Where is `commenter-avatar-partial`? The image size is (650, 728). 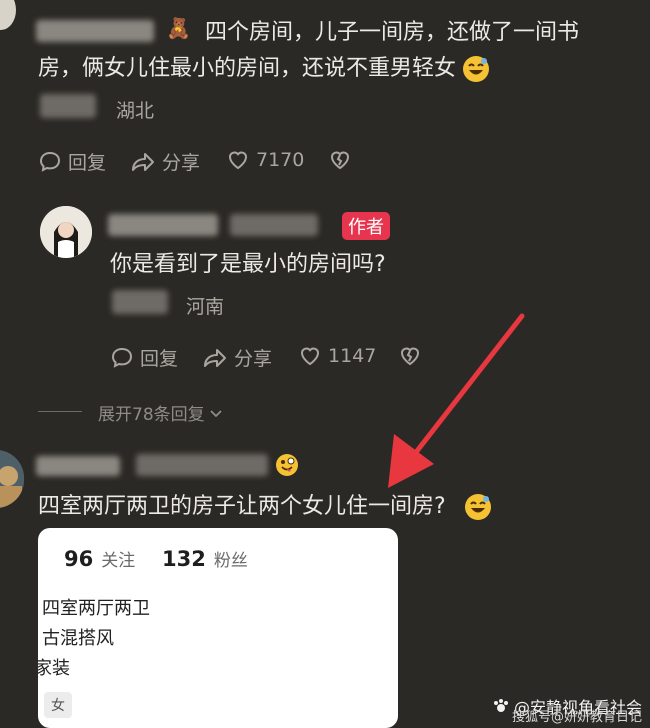
commenter-avatar-partial is located at coordinates (12, 479).